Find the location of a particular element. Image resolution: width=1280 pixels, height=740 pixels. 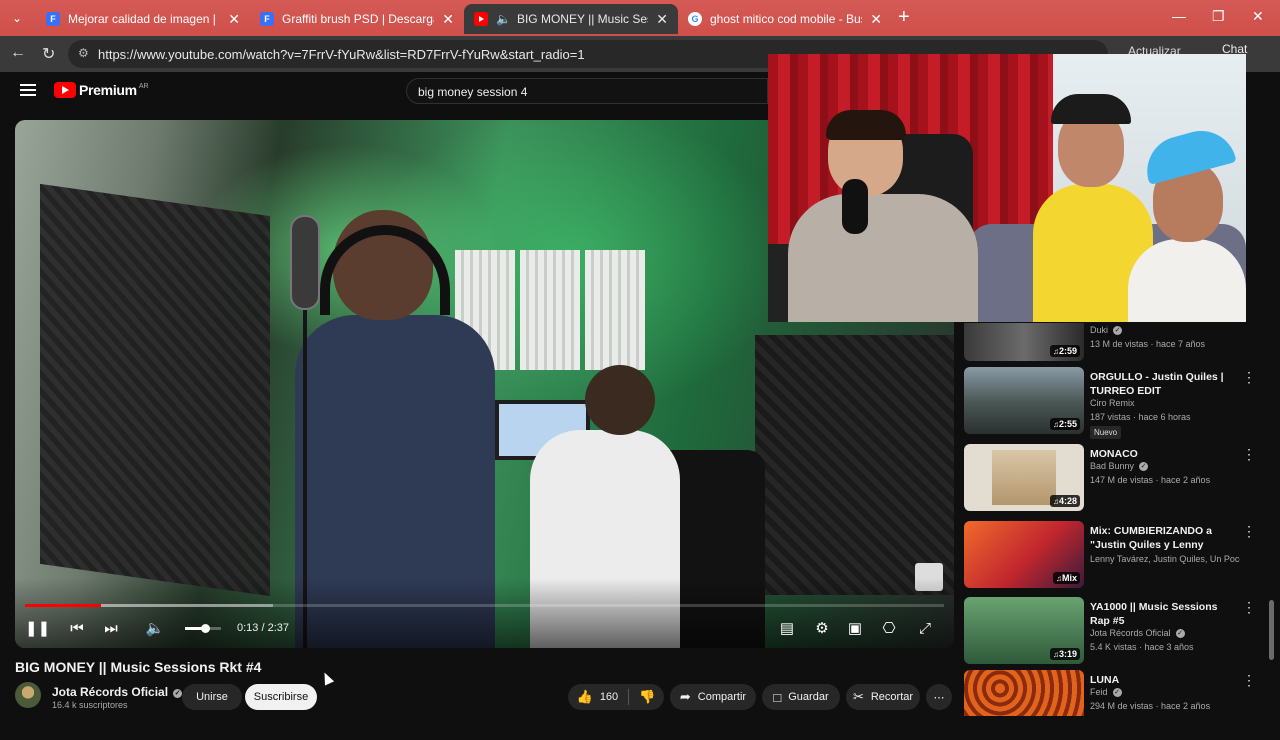

tab-freepik-graffiti: F Graffiti brush PSD | Descarga gratu ✕ is located at coordinates (357, 19).